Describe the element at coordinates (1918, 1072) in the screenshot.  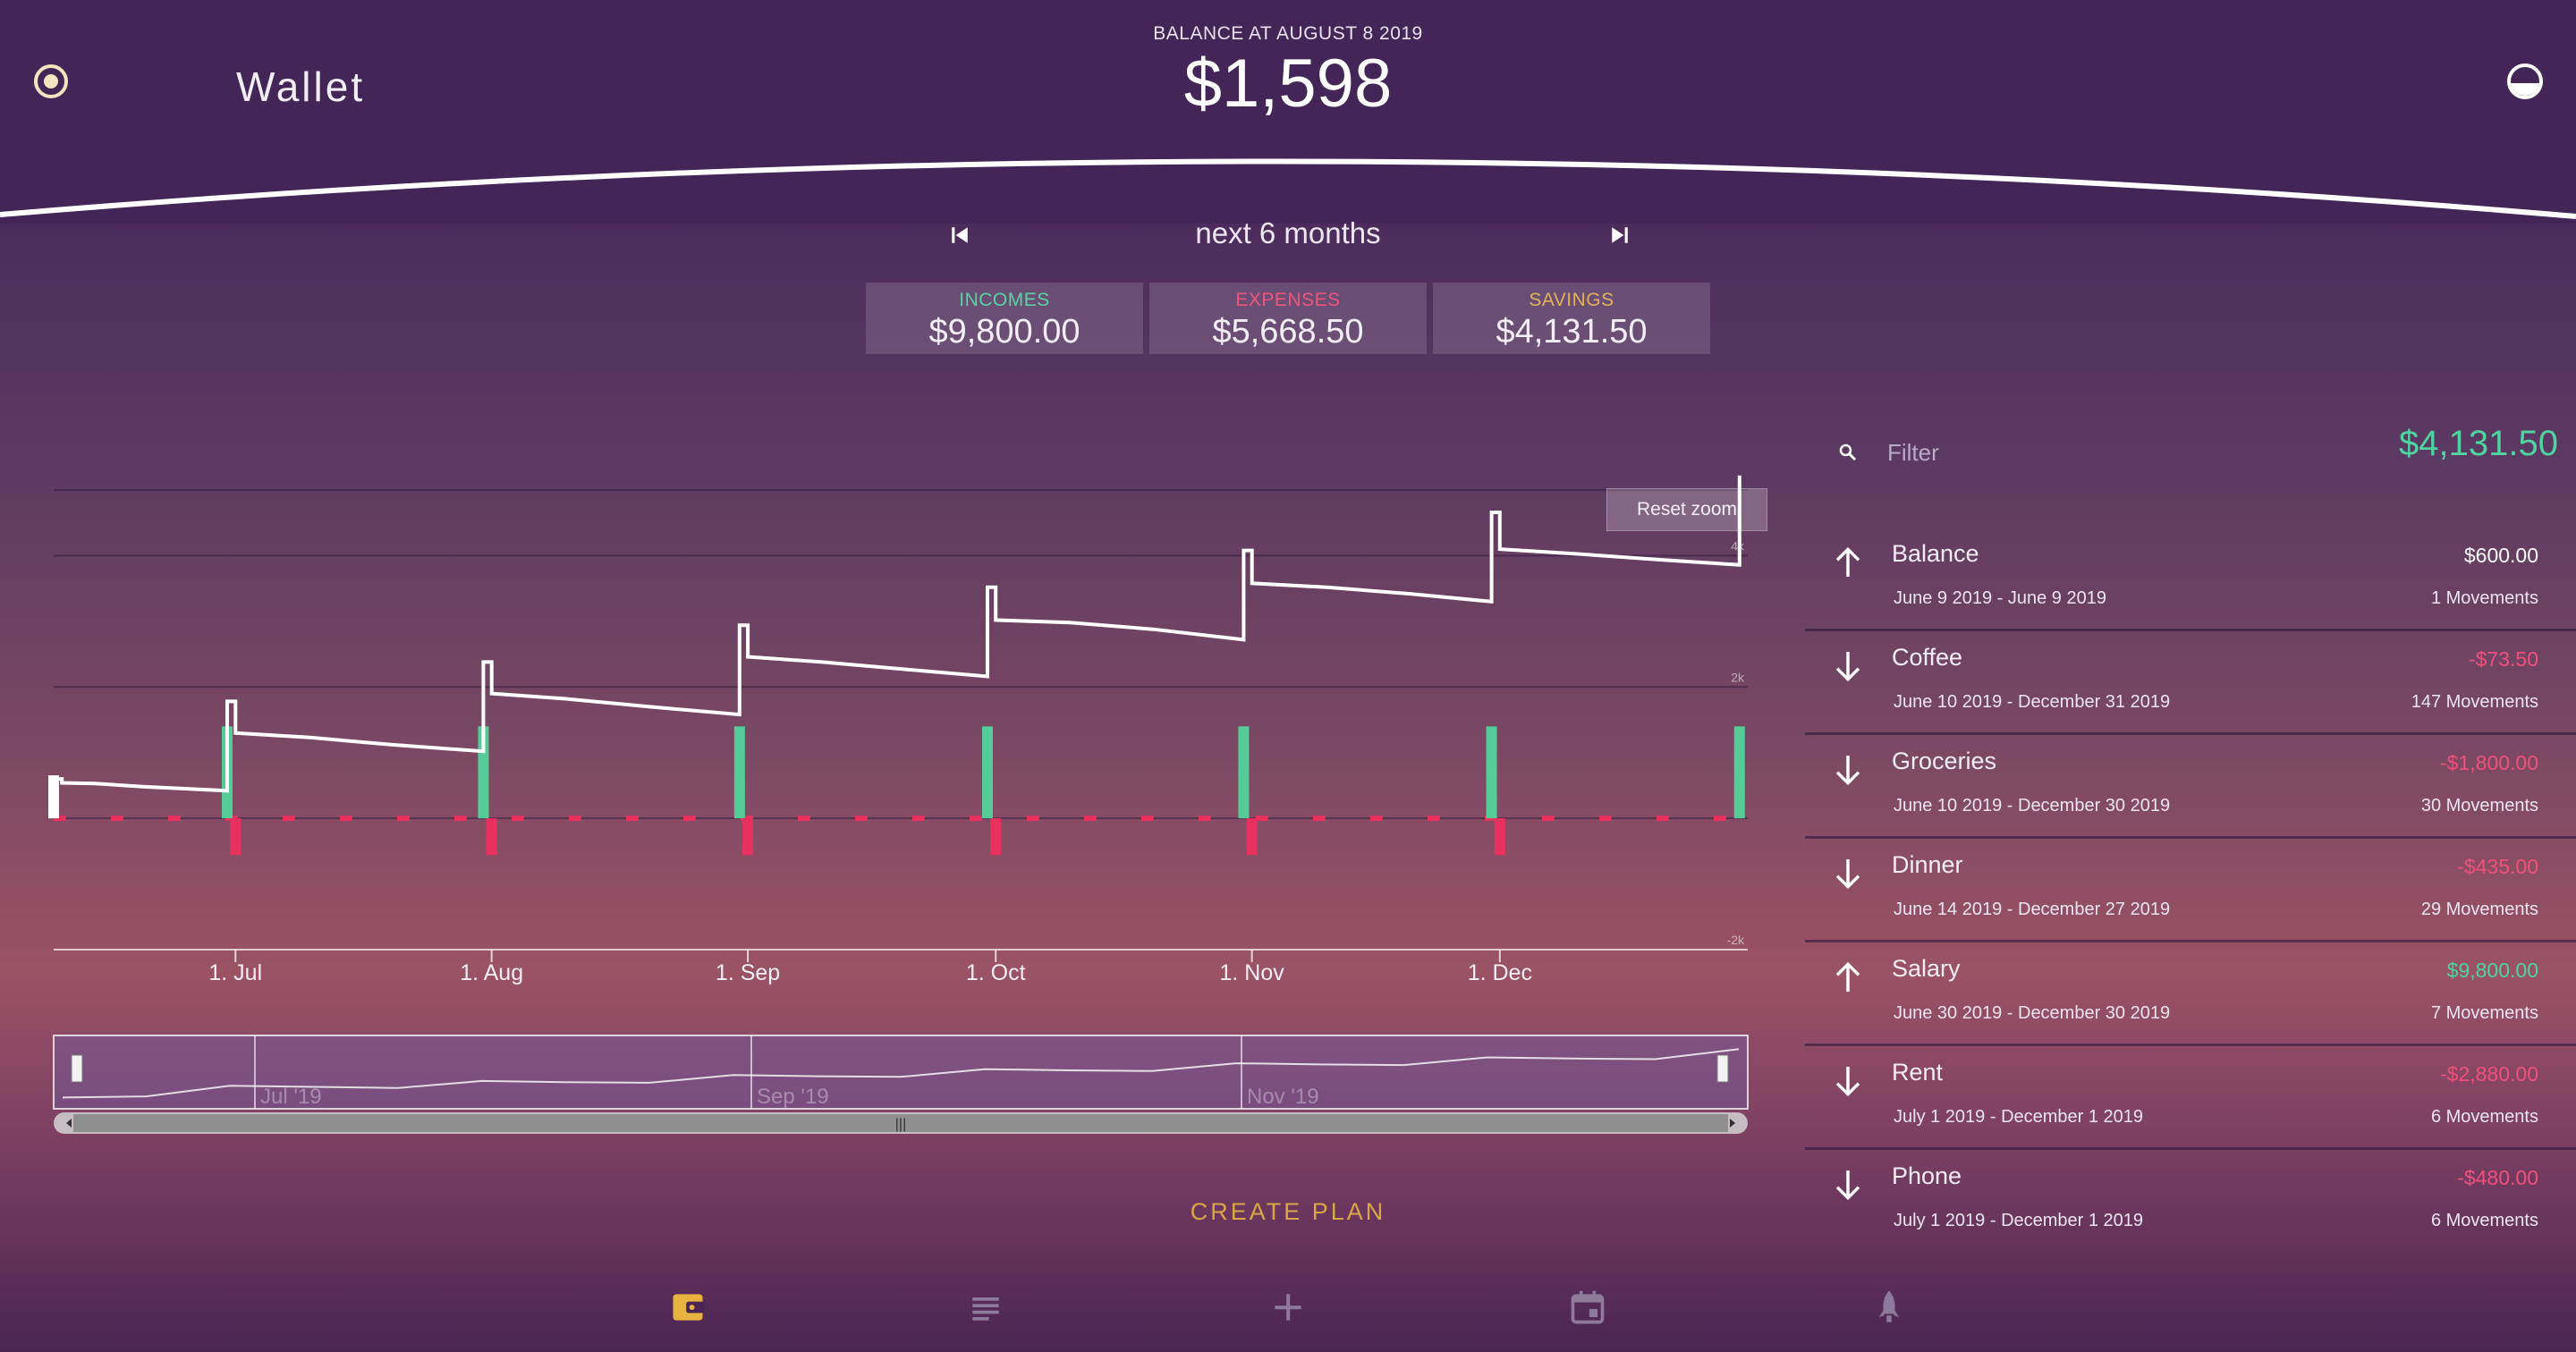
I see `movement-name: Rent` at that location.